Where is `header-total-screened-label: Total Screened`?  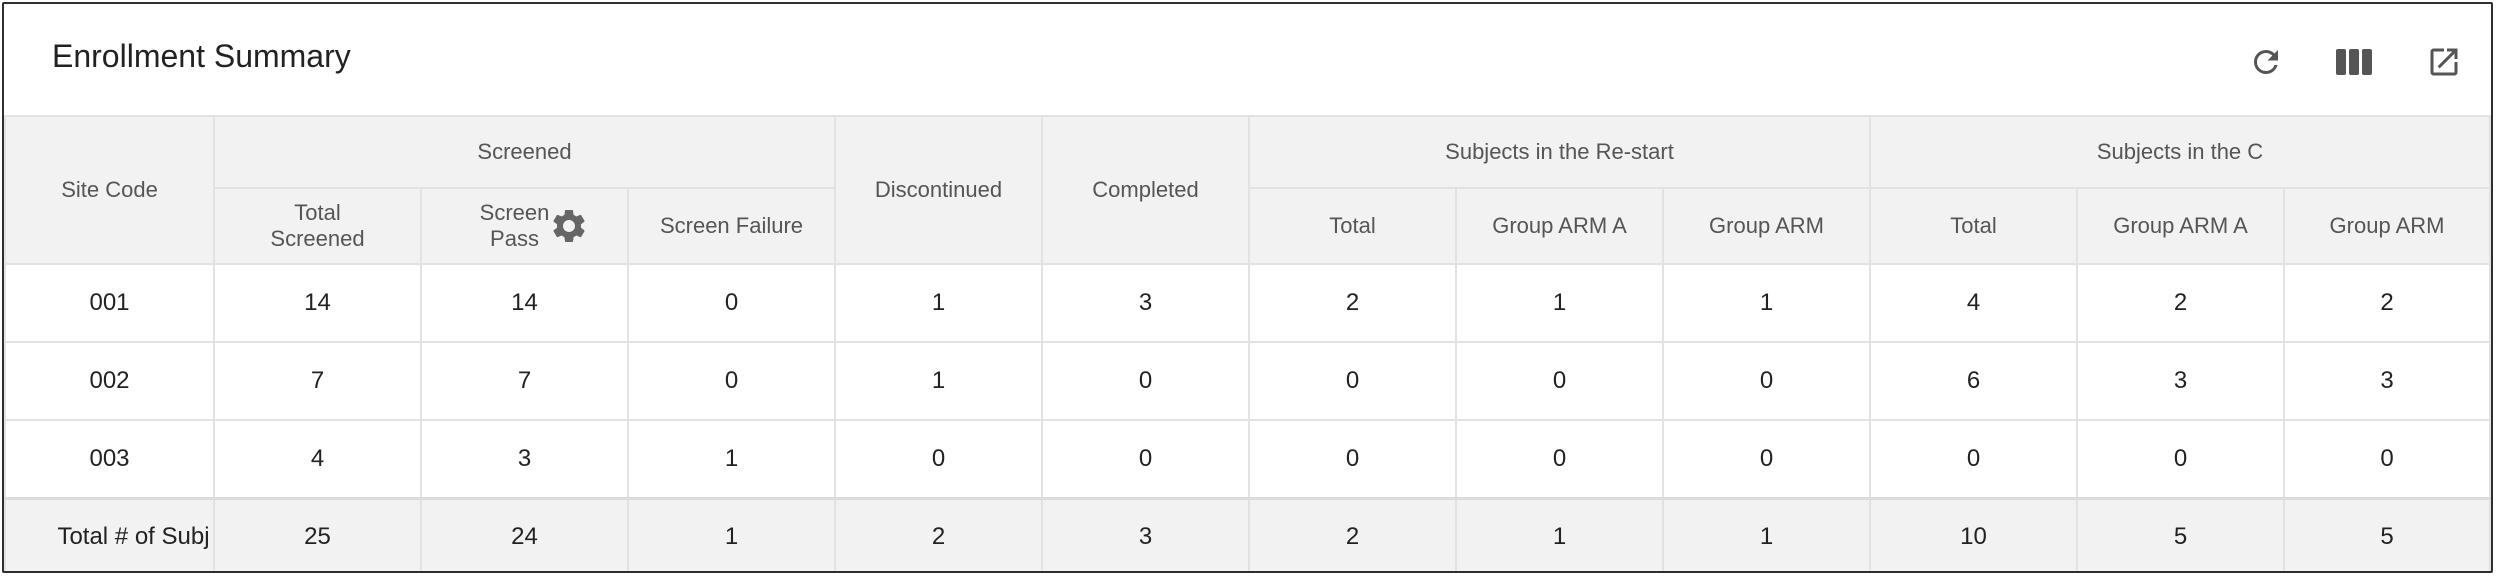
header-total-screened-label: Total Screened is located at coordinates (317, 225).